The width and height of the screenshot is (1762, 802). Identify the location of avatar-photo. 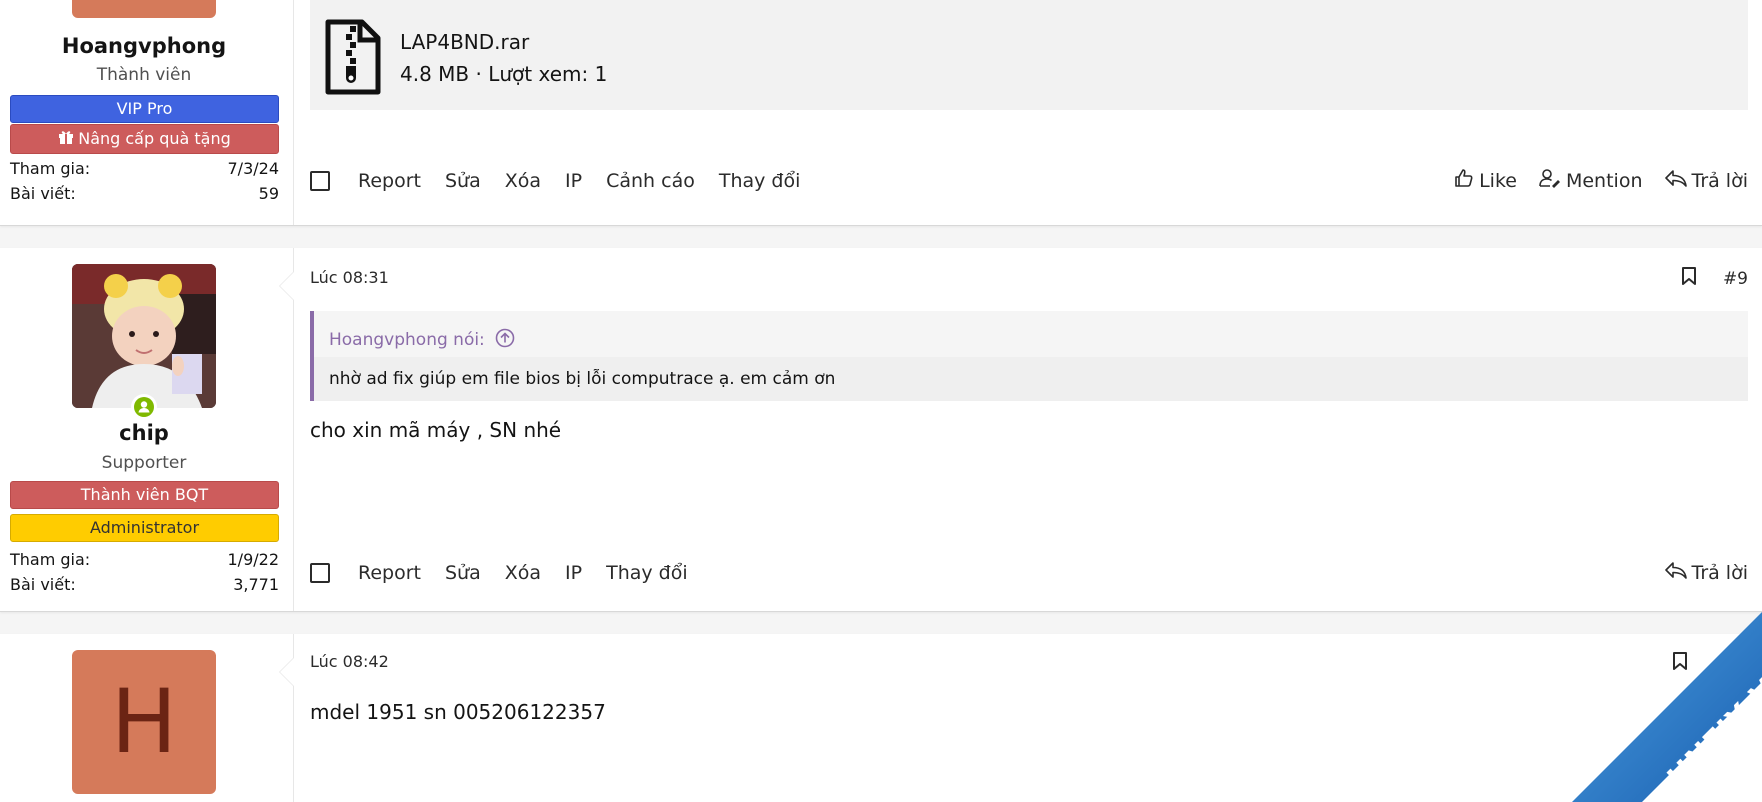
(144, 336).